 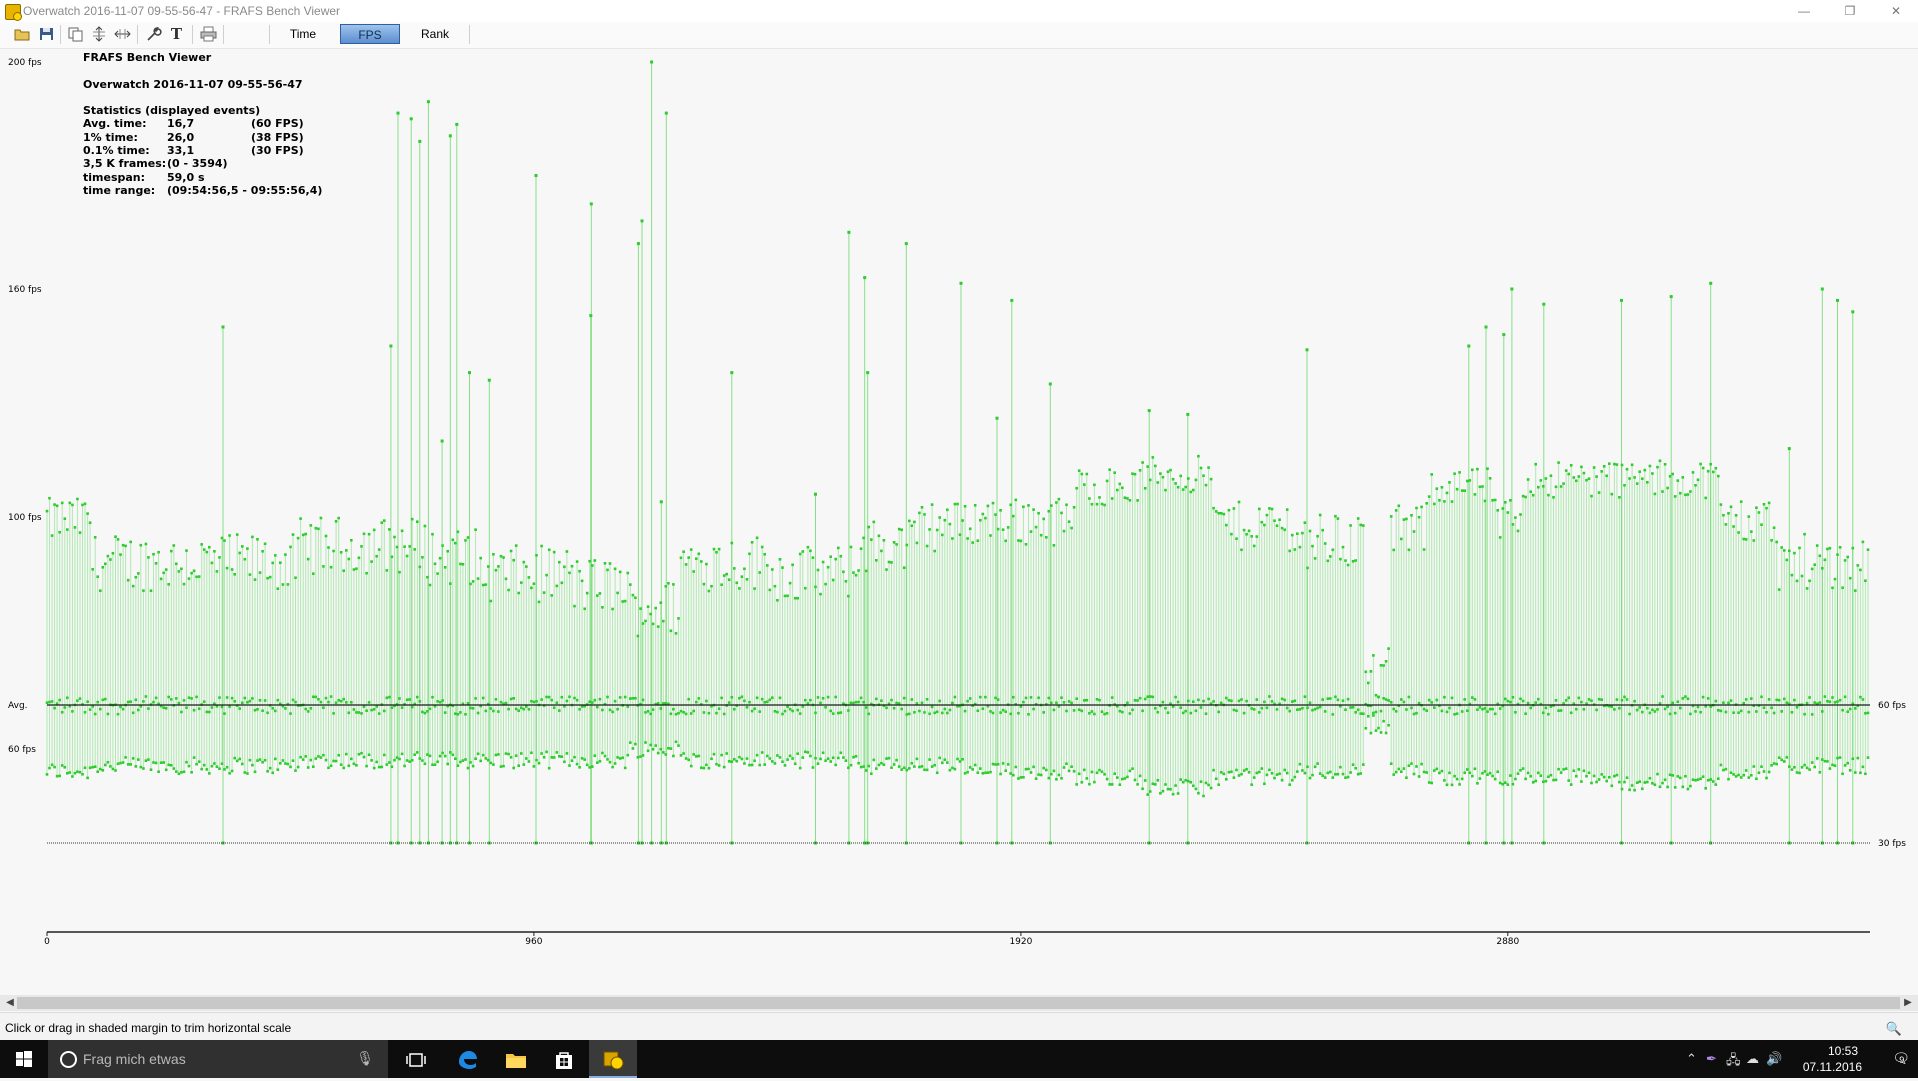 What do you see at coordinates (1832, 1067) in the screenshot?
I see `clock-date: 07.11.2016` at bounding box center [1832, 1067].